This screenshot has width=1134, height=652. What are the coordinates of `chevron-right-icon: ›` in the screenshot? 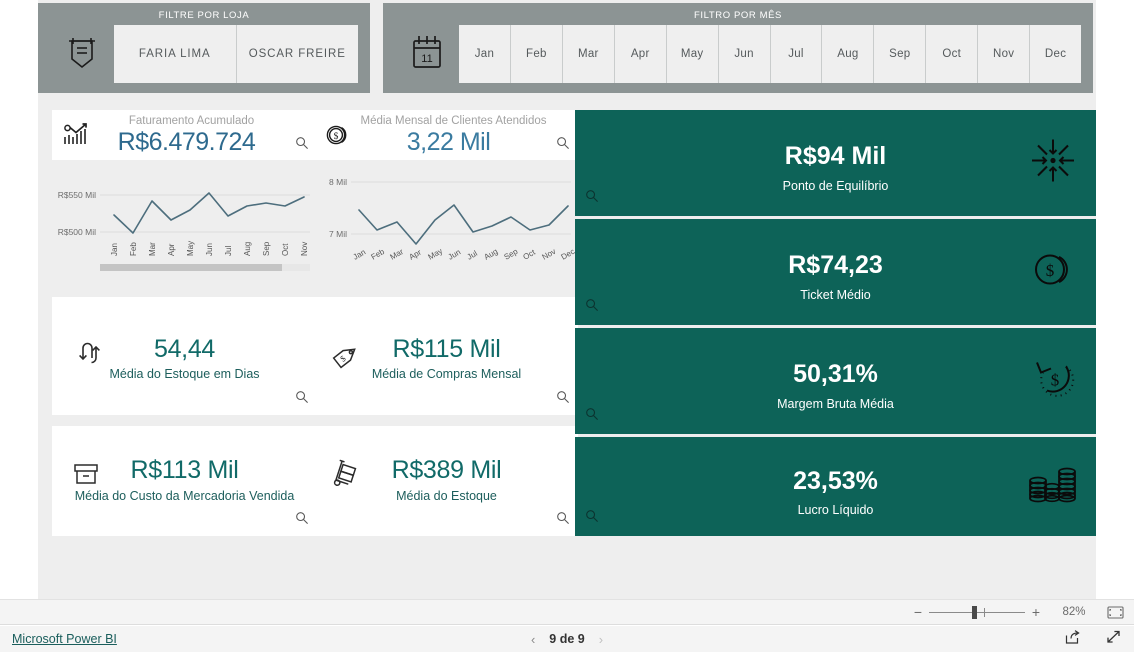 It's located at (601, 639).